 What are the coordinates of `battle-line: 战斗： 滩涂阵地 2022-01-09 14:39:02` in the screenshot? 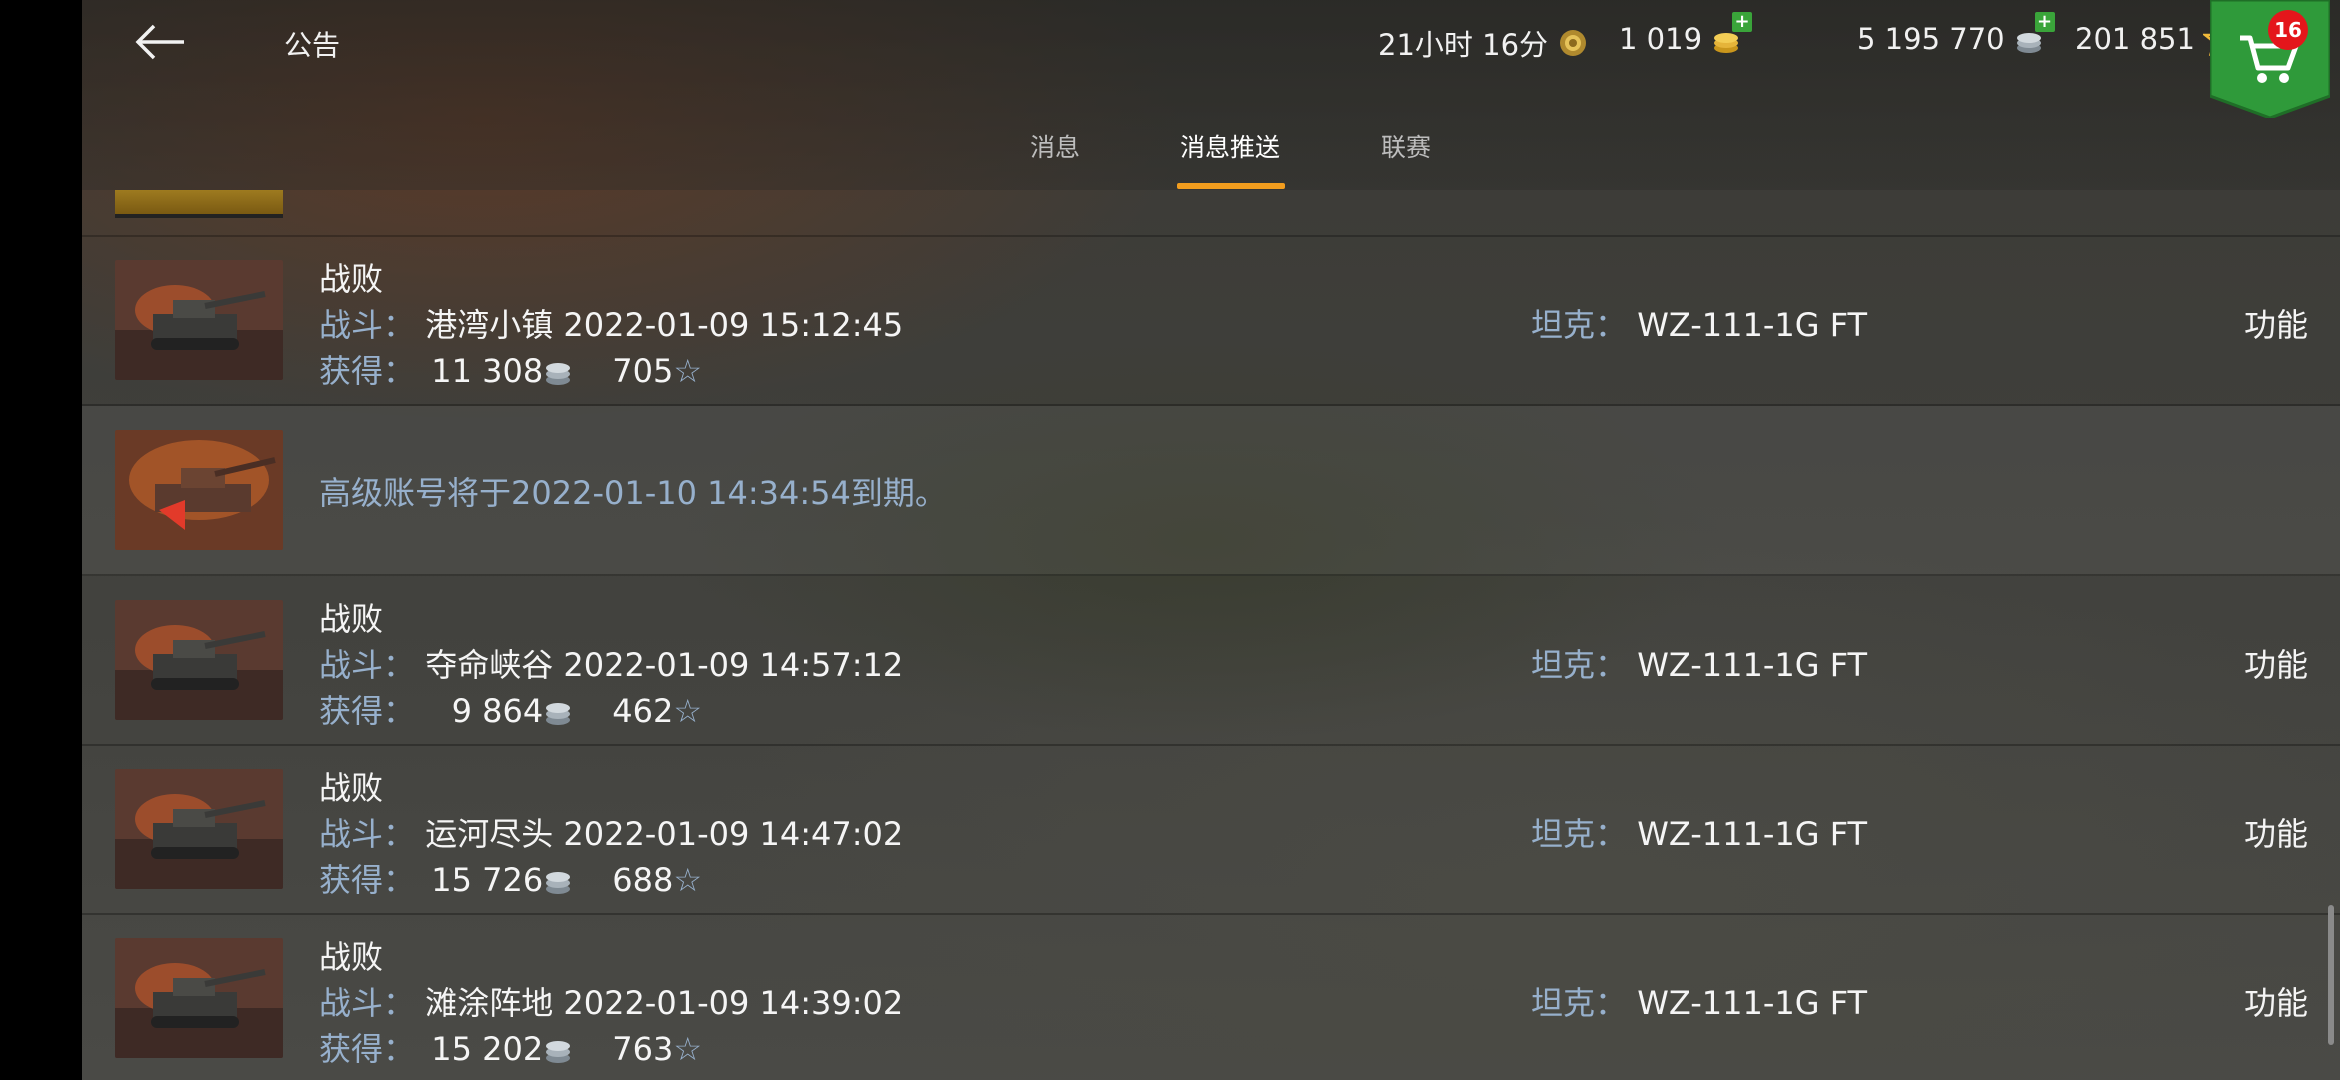 It's located at (611, 1001).